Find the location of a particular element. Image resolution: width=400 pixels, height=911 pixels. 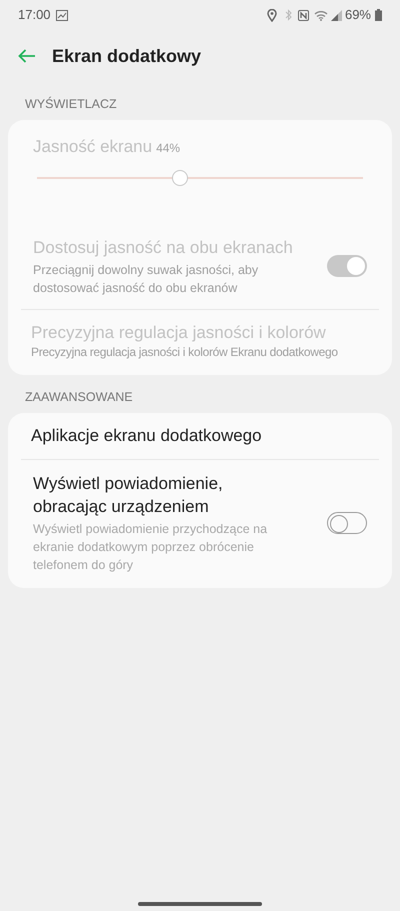

nfc-icon is located at coordinates (303, 15).